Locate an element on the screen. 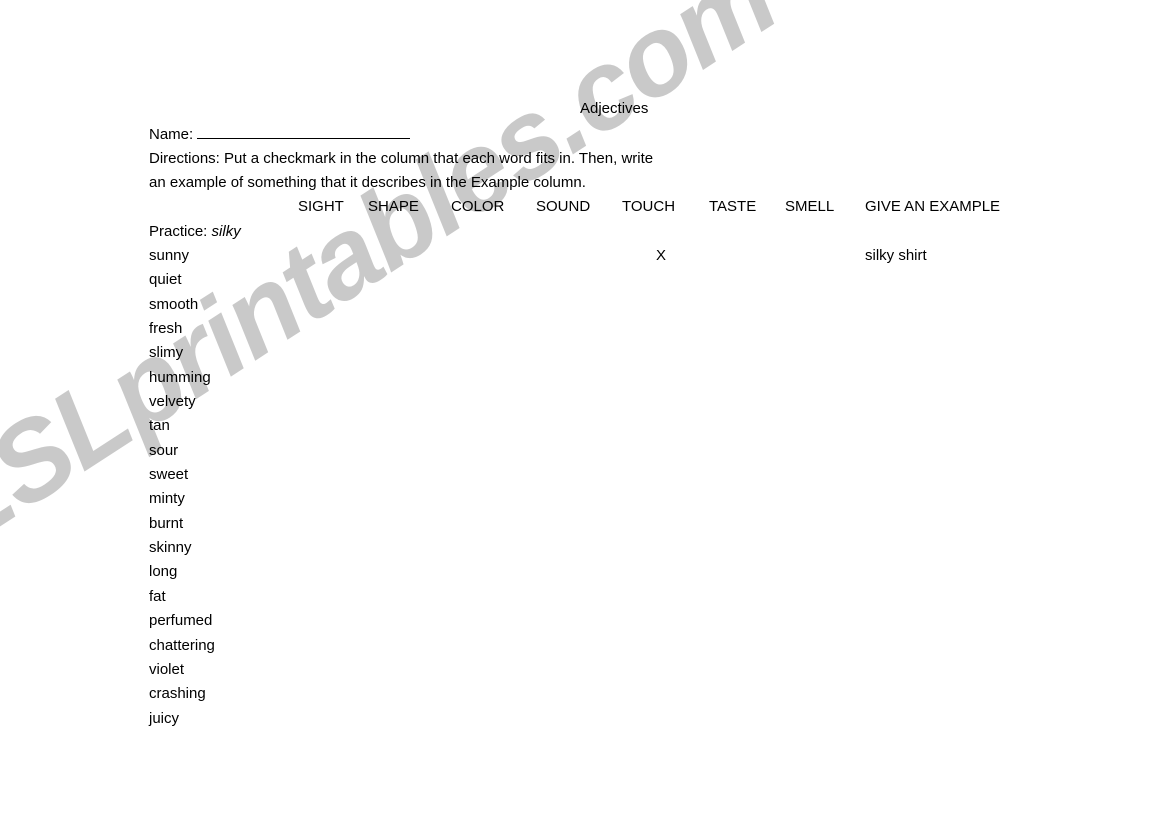 This screenshot has width=1169, height=821. column-header-sight: SIGHT is located at coordinates (321, 206).